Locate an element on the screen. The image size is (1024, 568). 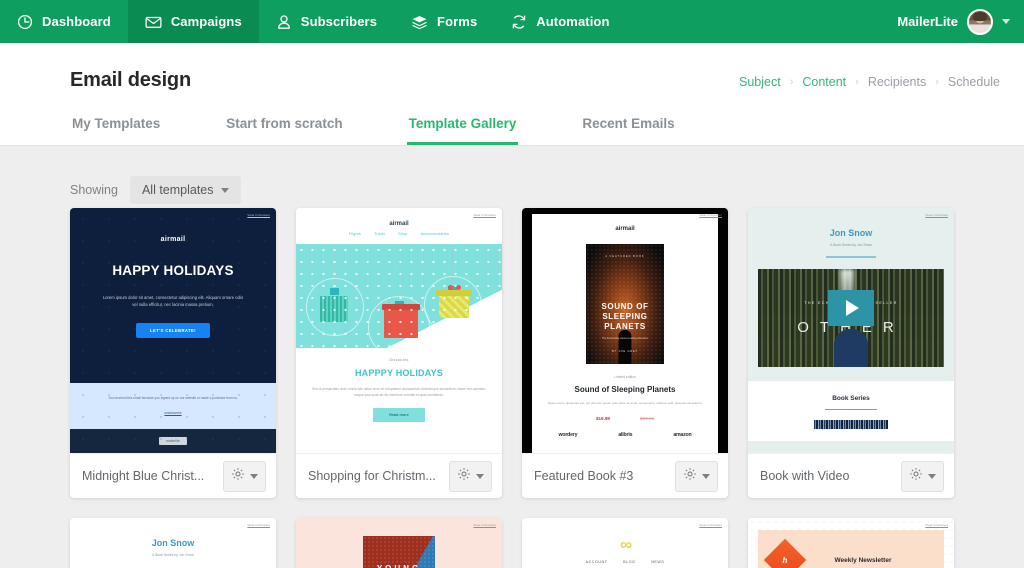
nav-item-automation: Automation is located at coordinates (560, 21).